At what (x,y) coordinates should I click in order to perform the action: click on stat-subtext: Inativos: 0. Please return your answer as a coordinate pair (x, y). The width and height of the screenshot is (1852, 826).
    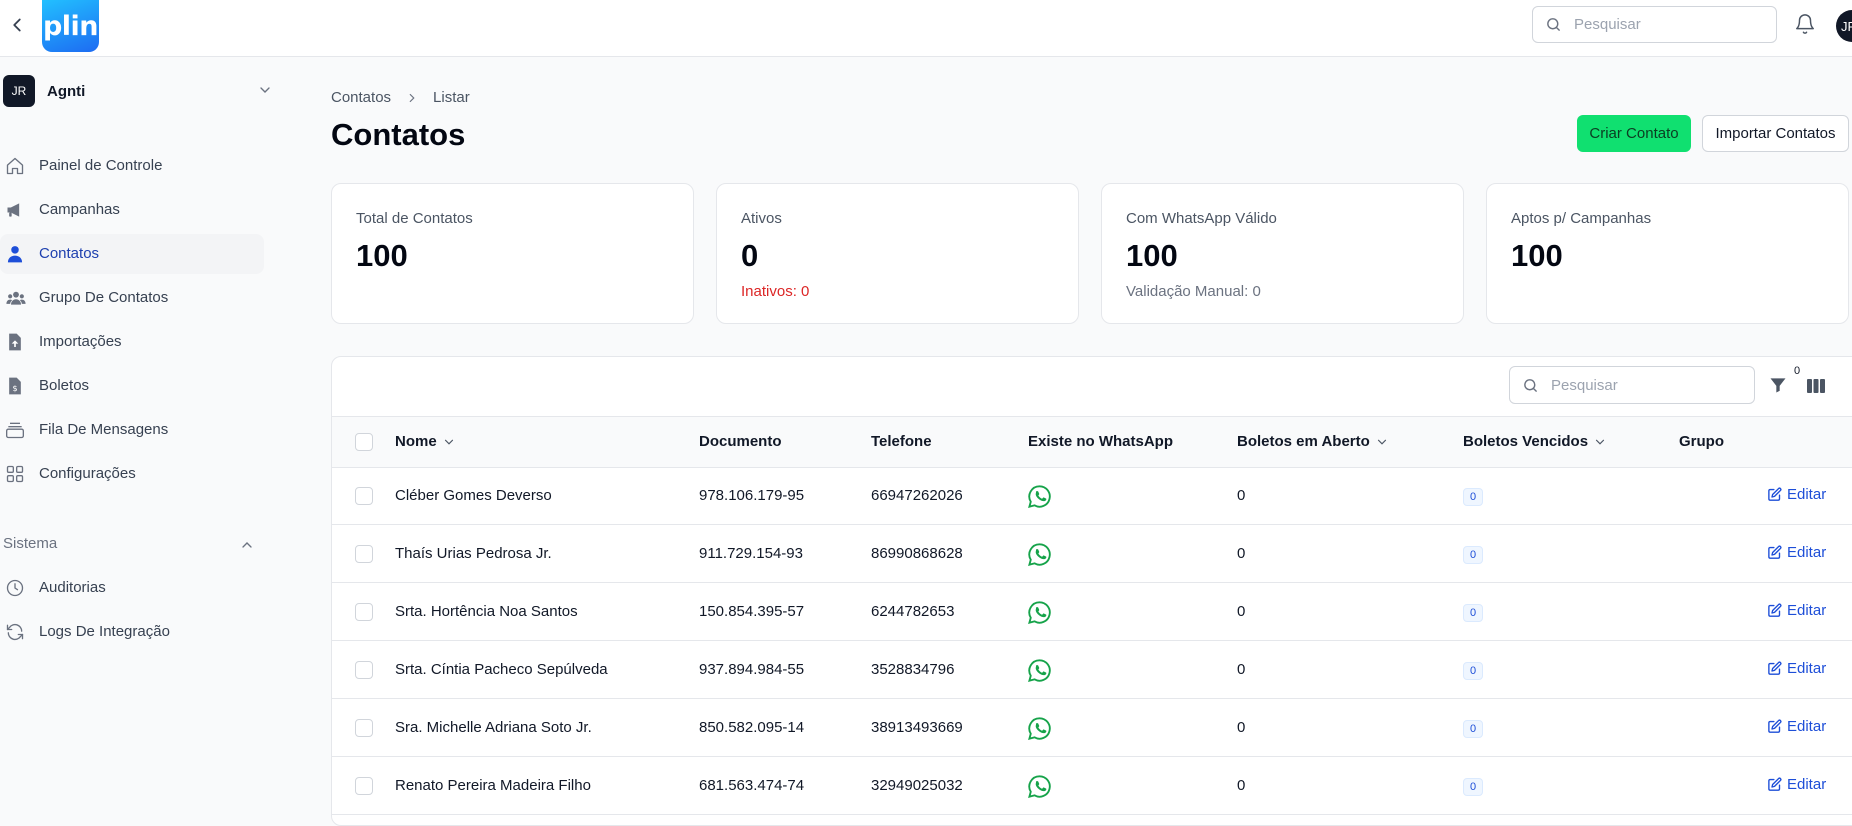
    Looking at the image, I should click on (775, 291).